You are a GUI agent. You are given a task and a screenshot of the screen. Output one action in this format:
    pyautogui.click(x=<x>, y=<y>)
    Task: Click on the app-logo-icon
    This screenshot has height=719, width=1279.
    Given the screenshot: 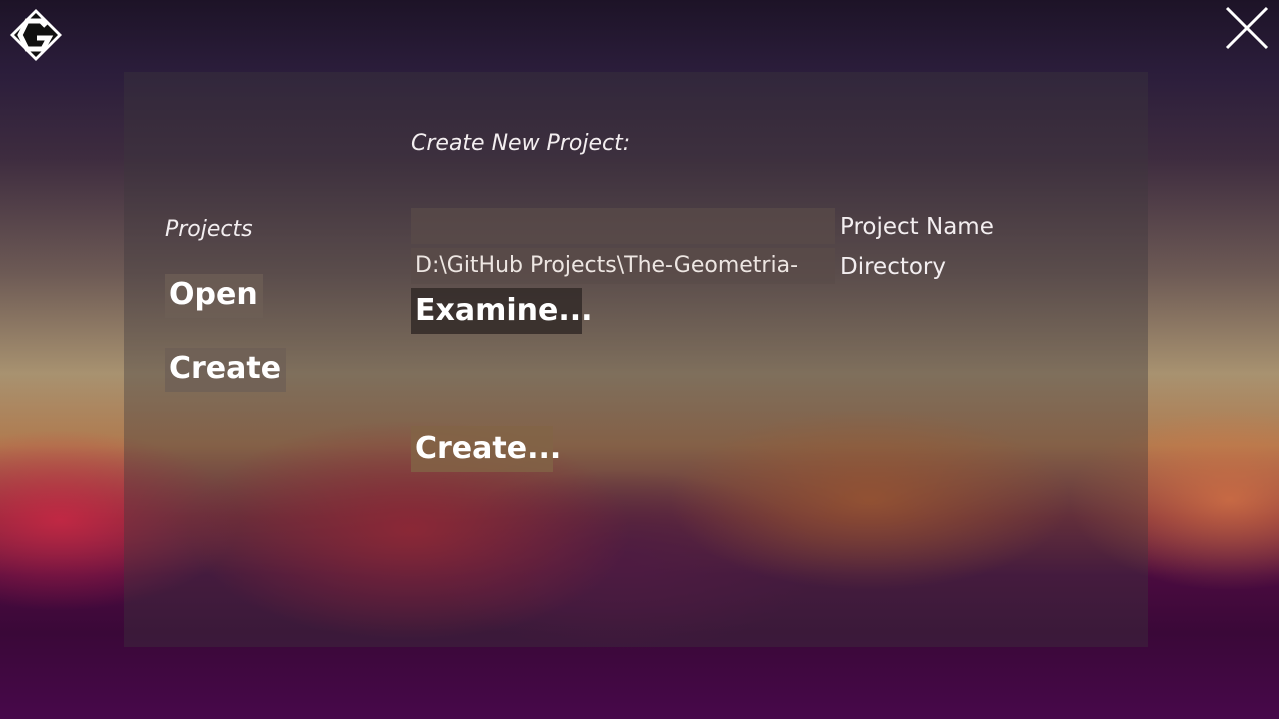 What is the action you would take?
    pyautogui.click(x=36, y=35)
    